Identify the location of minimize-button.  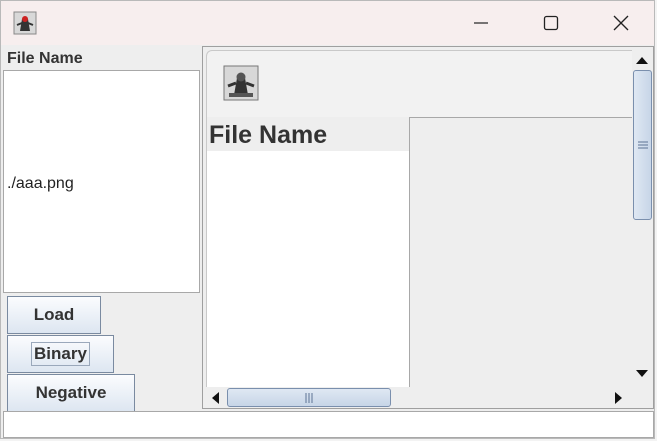
(481, 23).